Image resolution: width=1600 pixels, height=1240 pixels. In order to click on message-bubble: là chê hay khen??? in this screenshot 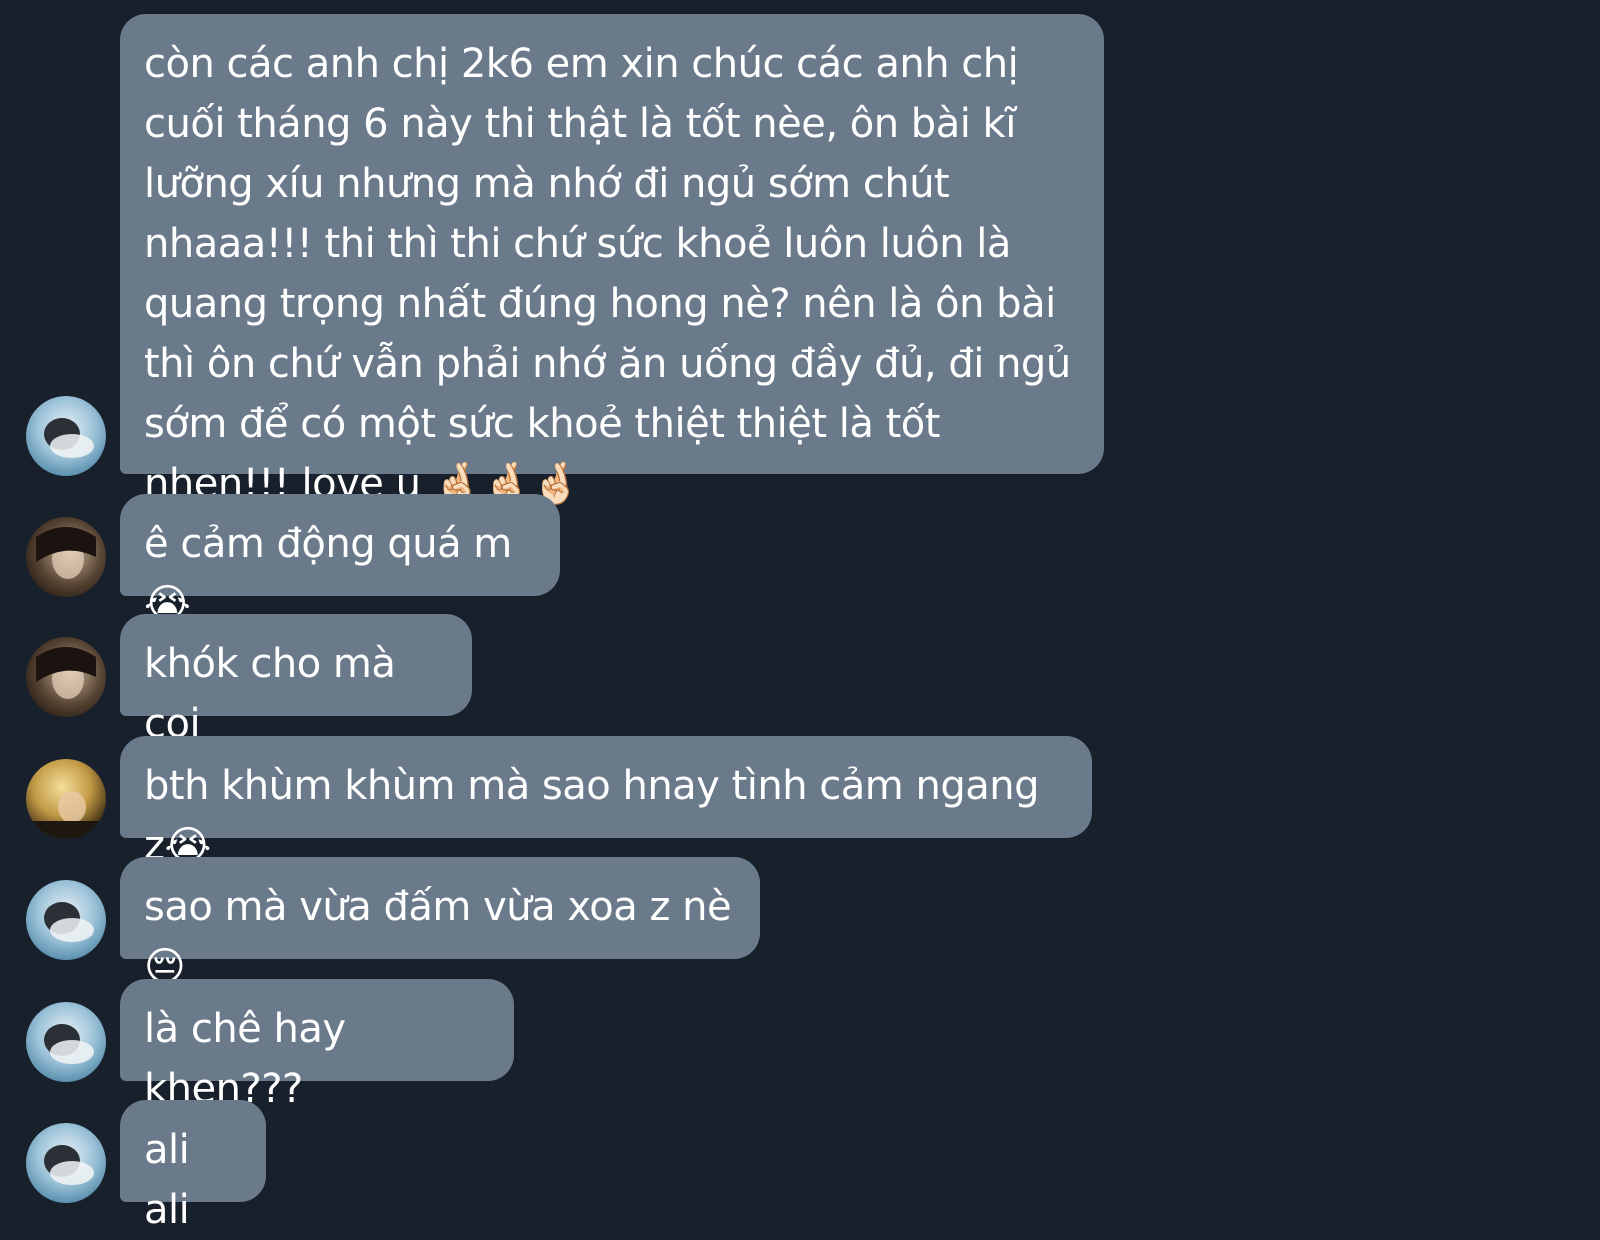, I will do `click(317, 1045)`.